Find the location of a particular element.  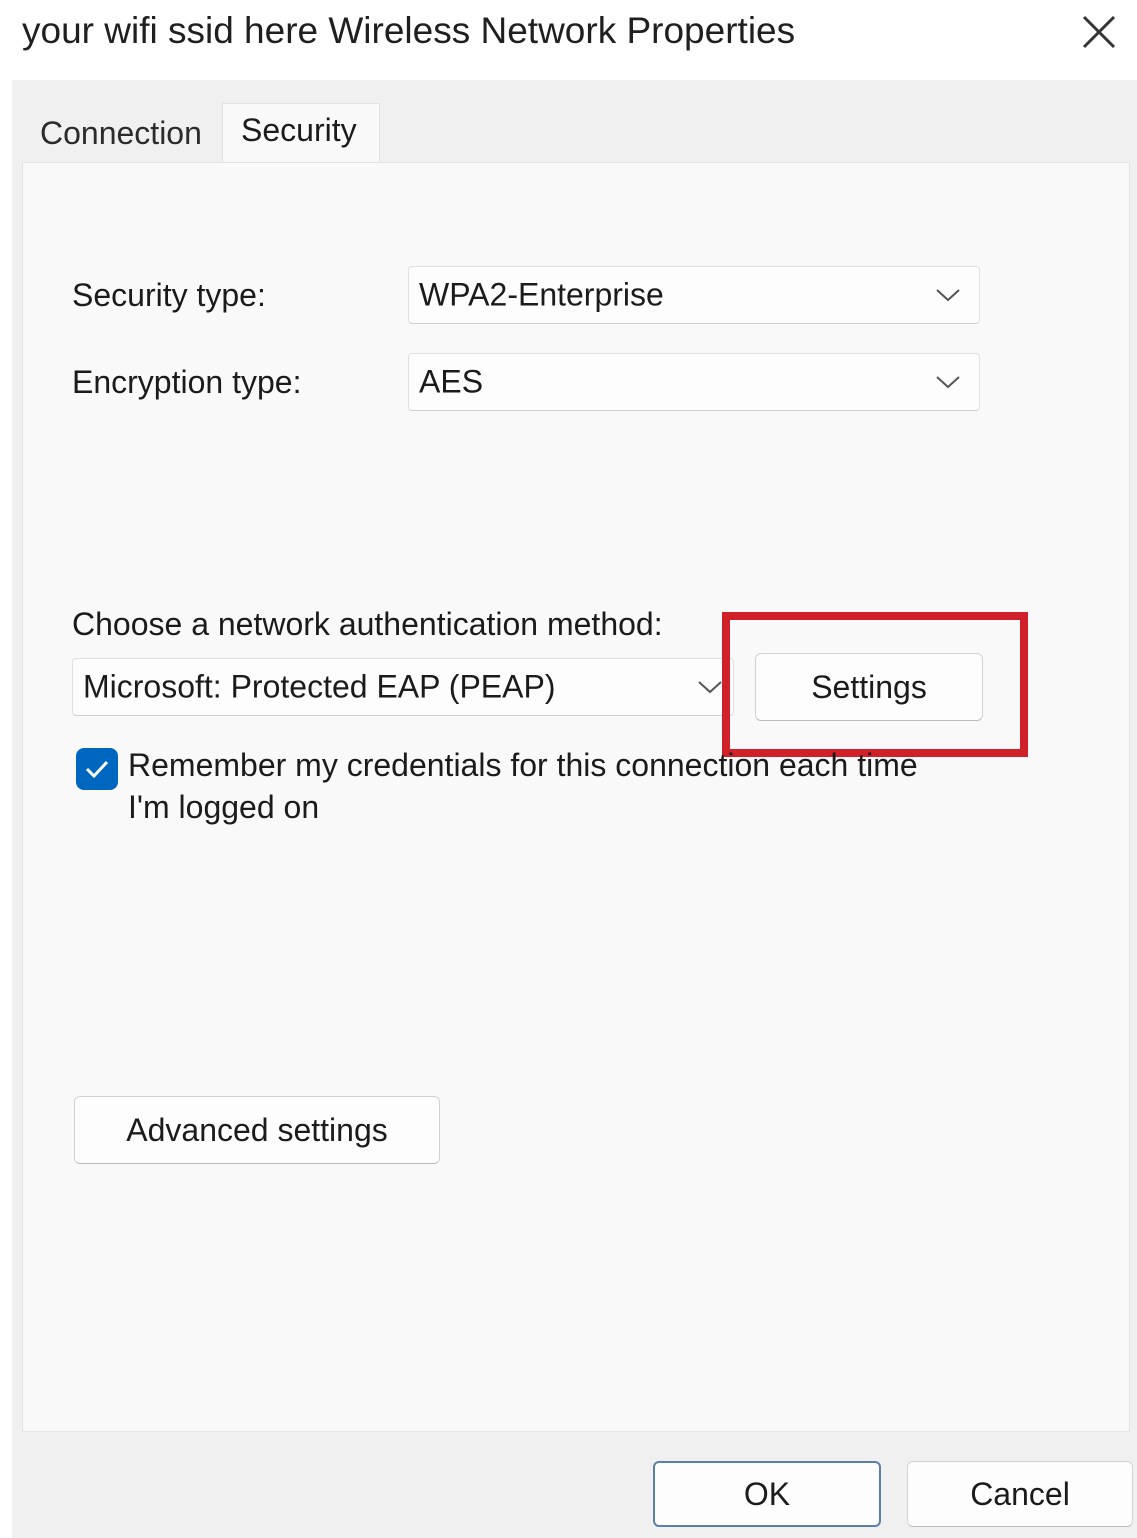

security-type-value: WPA2-Enterprise is located at coordinates (541, 294).